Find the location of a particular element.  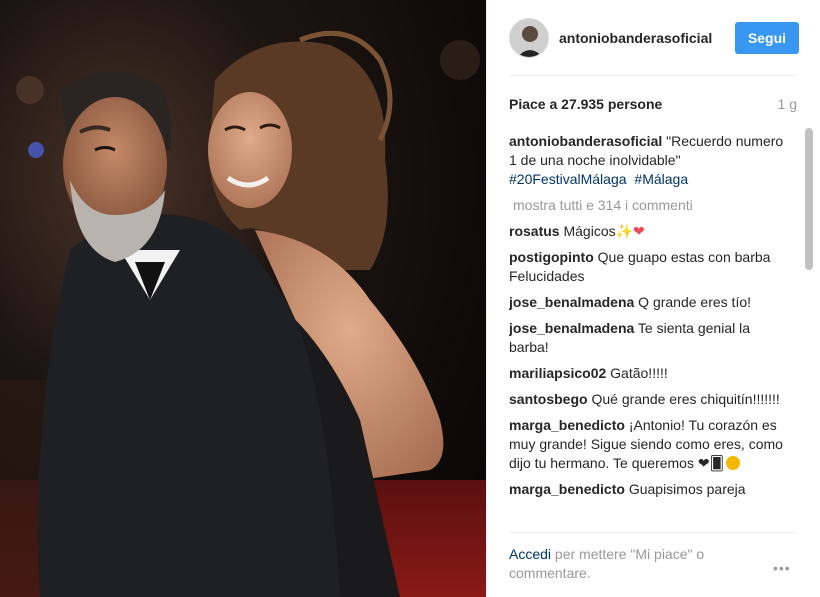

scrollbar-thumb is located at coordinates (809, 199).